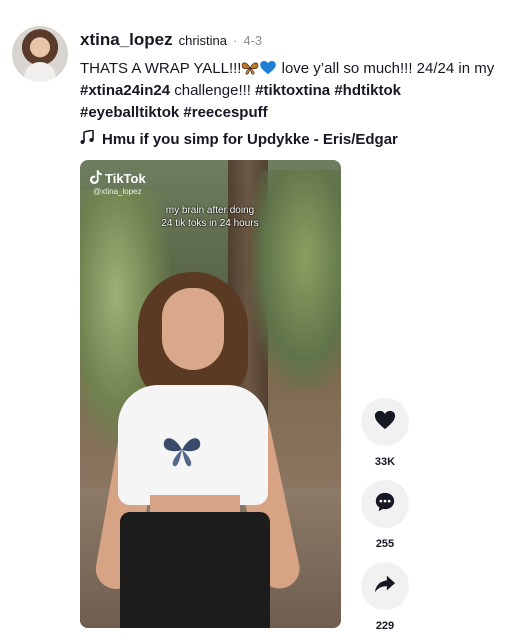 The height and width of the screenshot is (644, 507). Describe the element at coordinates (40, 54) in the screenshot. I see `avatar` at that location.